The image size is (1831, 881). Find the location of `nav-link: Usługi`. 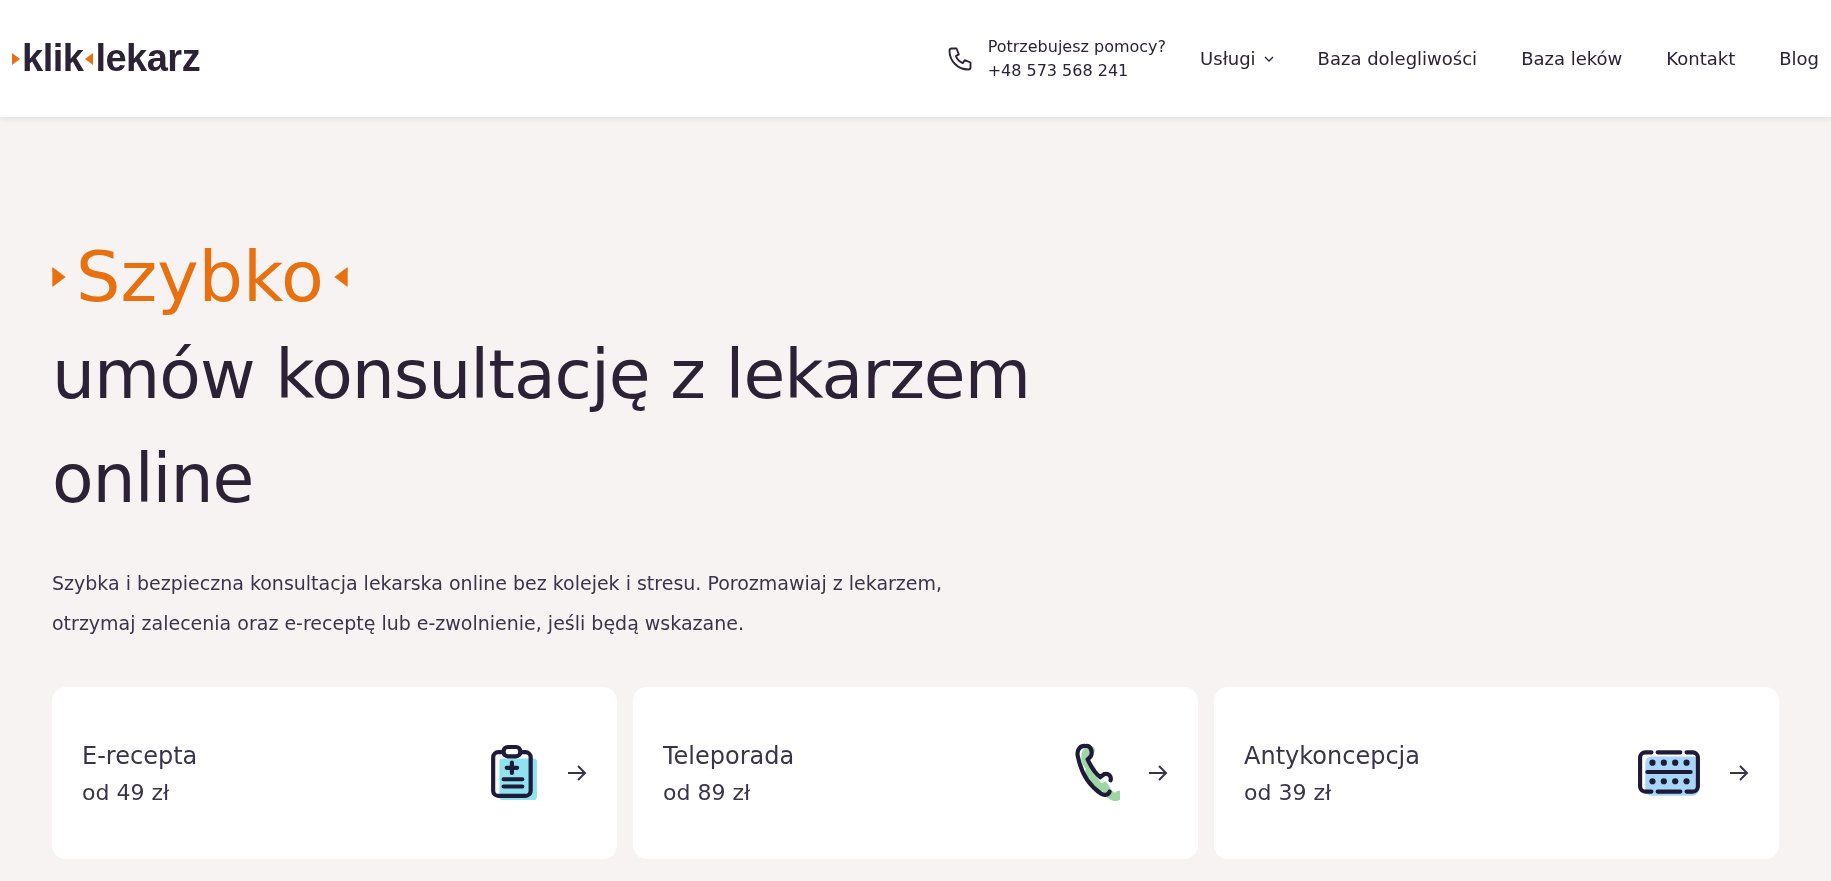

nav-link: Usługi is located at coordinates (1237, 58).